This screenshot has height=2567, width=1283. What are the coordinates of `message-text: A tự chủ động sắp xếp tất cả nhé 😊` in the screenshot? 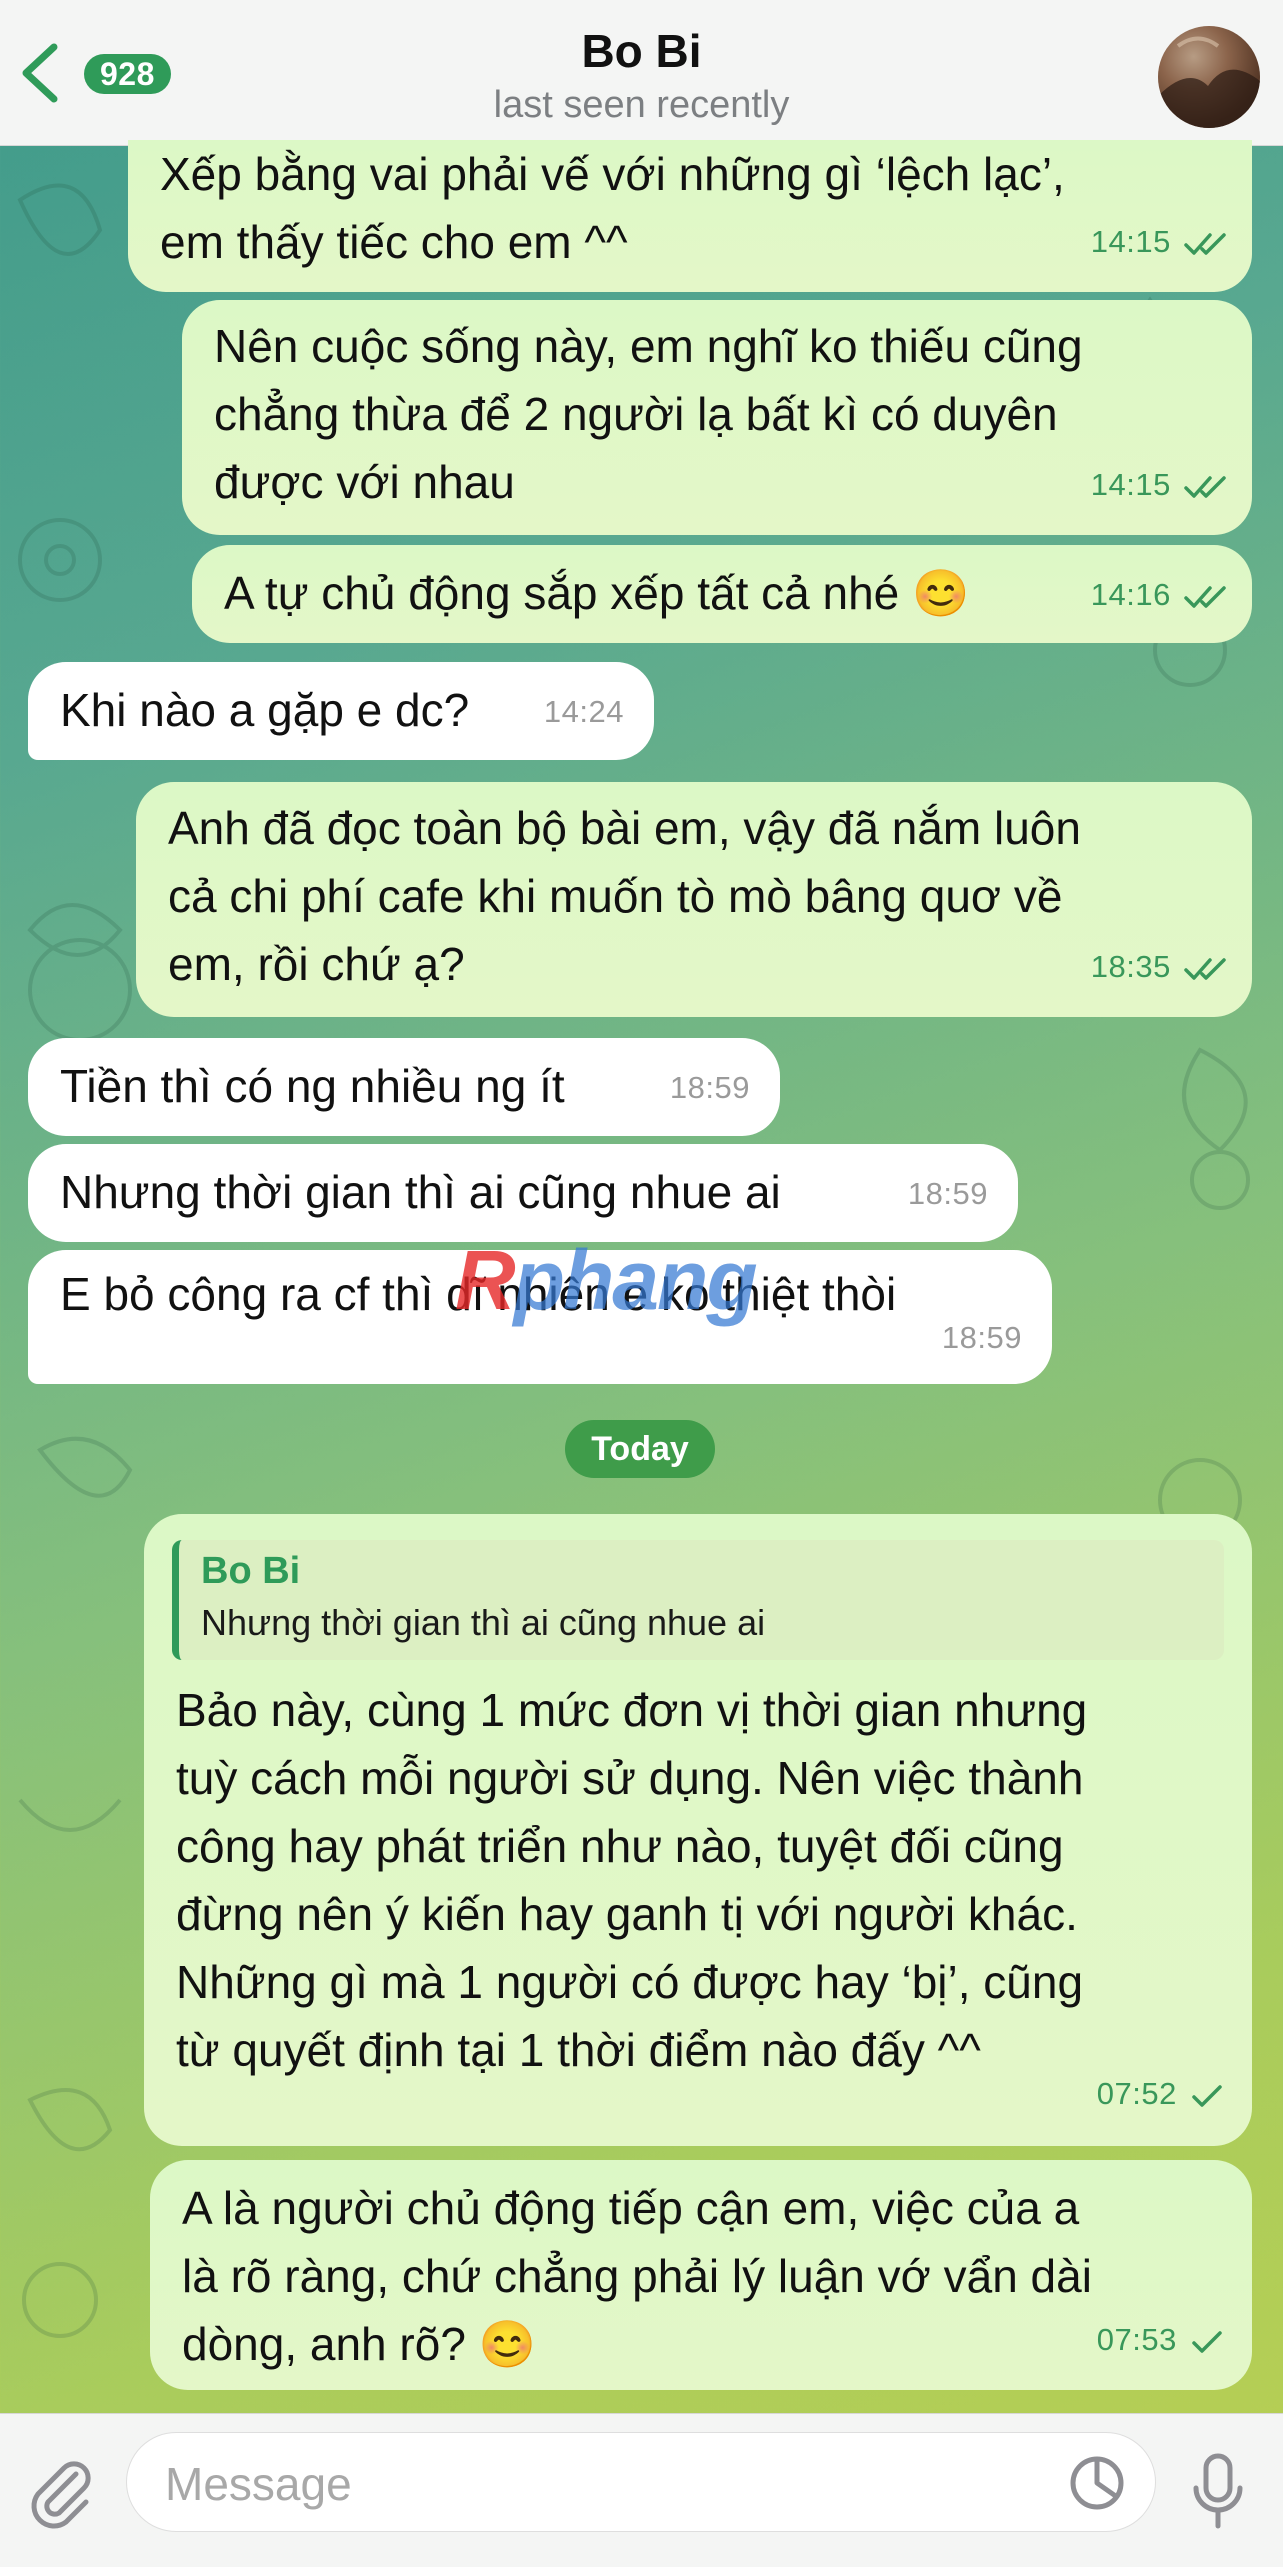 It's located at (597, 593).